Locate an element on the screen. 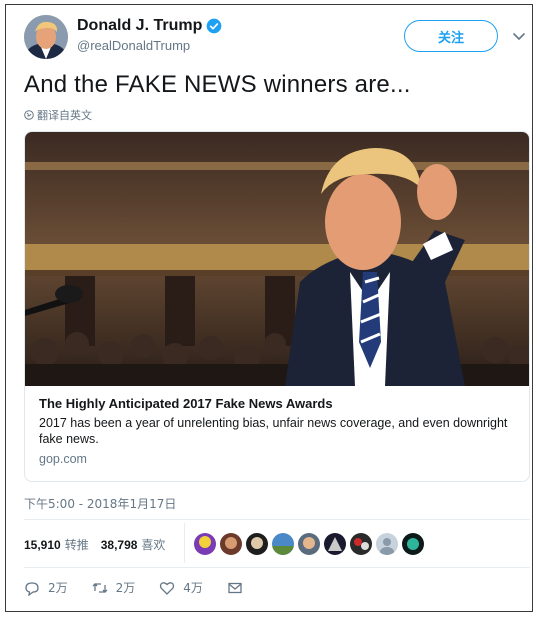 The image size is (537, 617). likes-label: 喜欢 is located at coordinates (153, 544).